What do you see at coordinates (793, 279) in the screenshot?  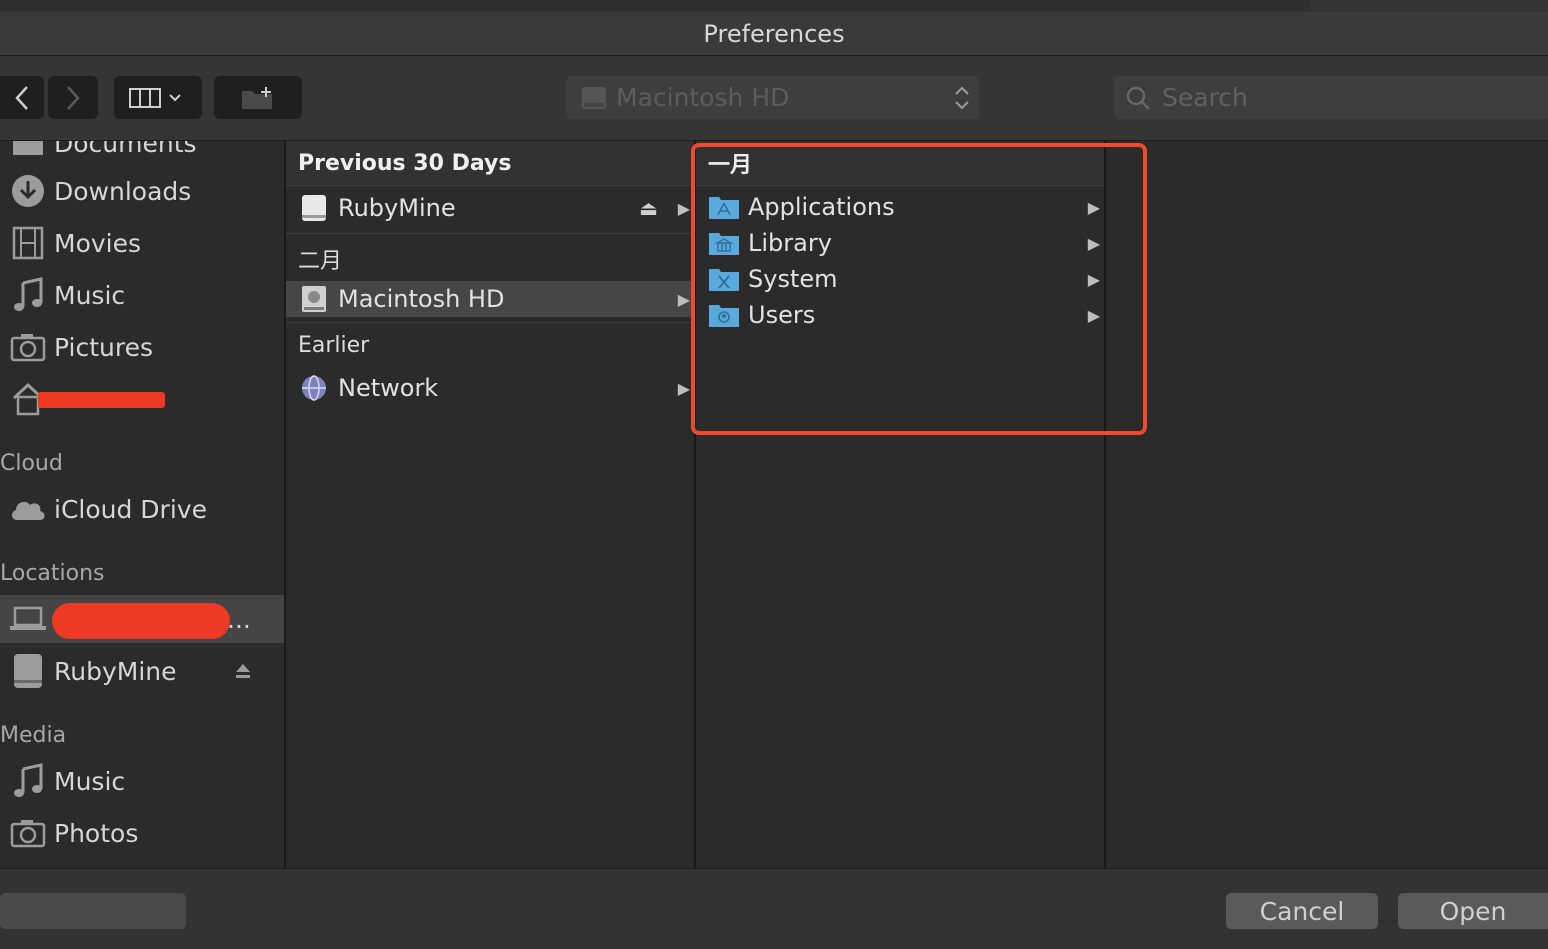 I see `row-label: System` at bounding box center [793, 279].